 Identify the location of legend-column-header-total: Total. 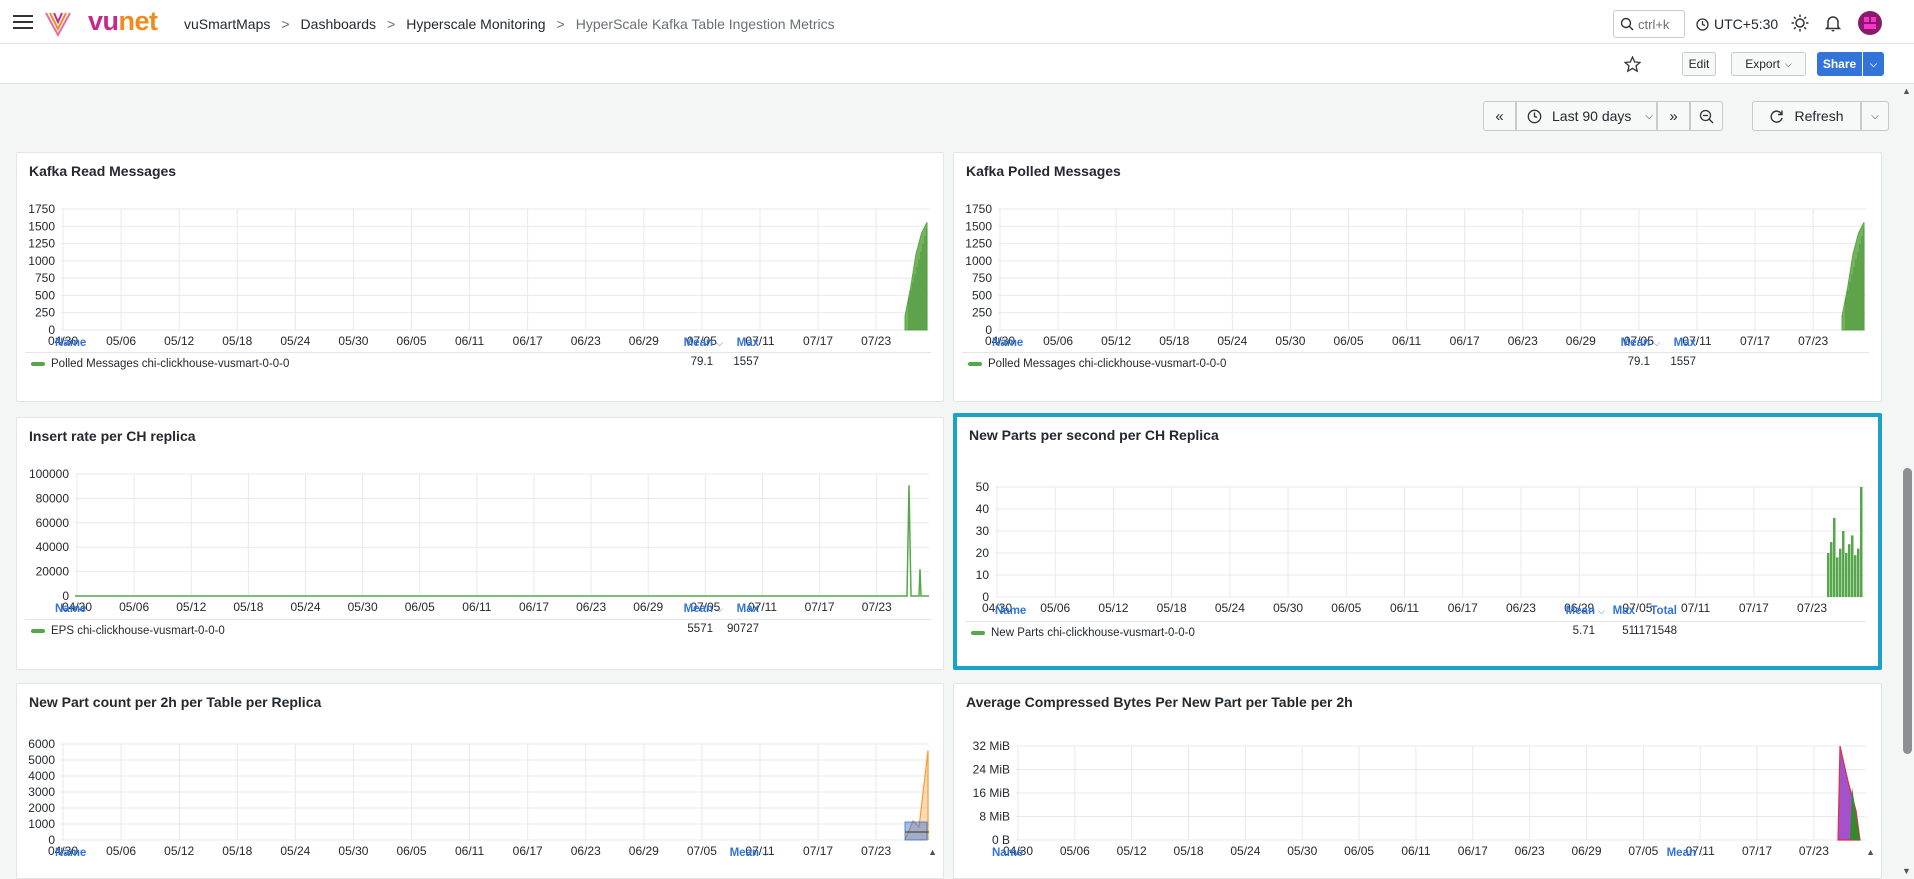
(1663, 611).